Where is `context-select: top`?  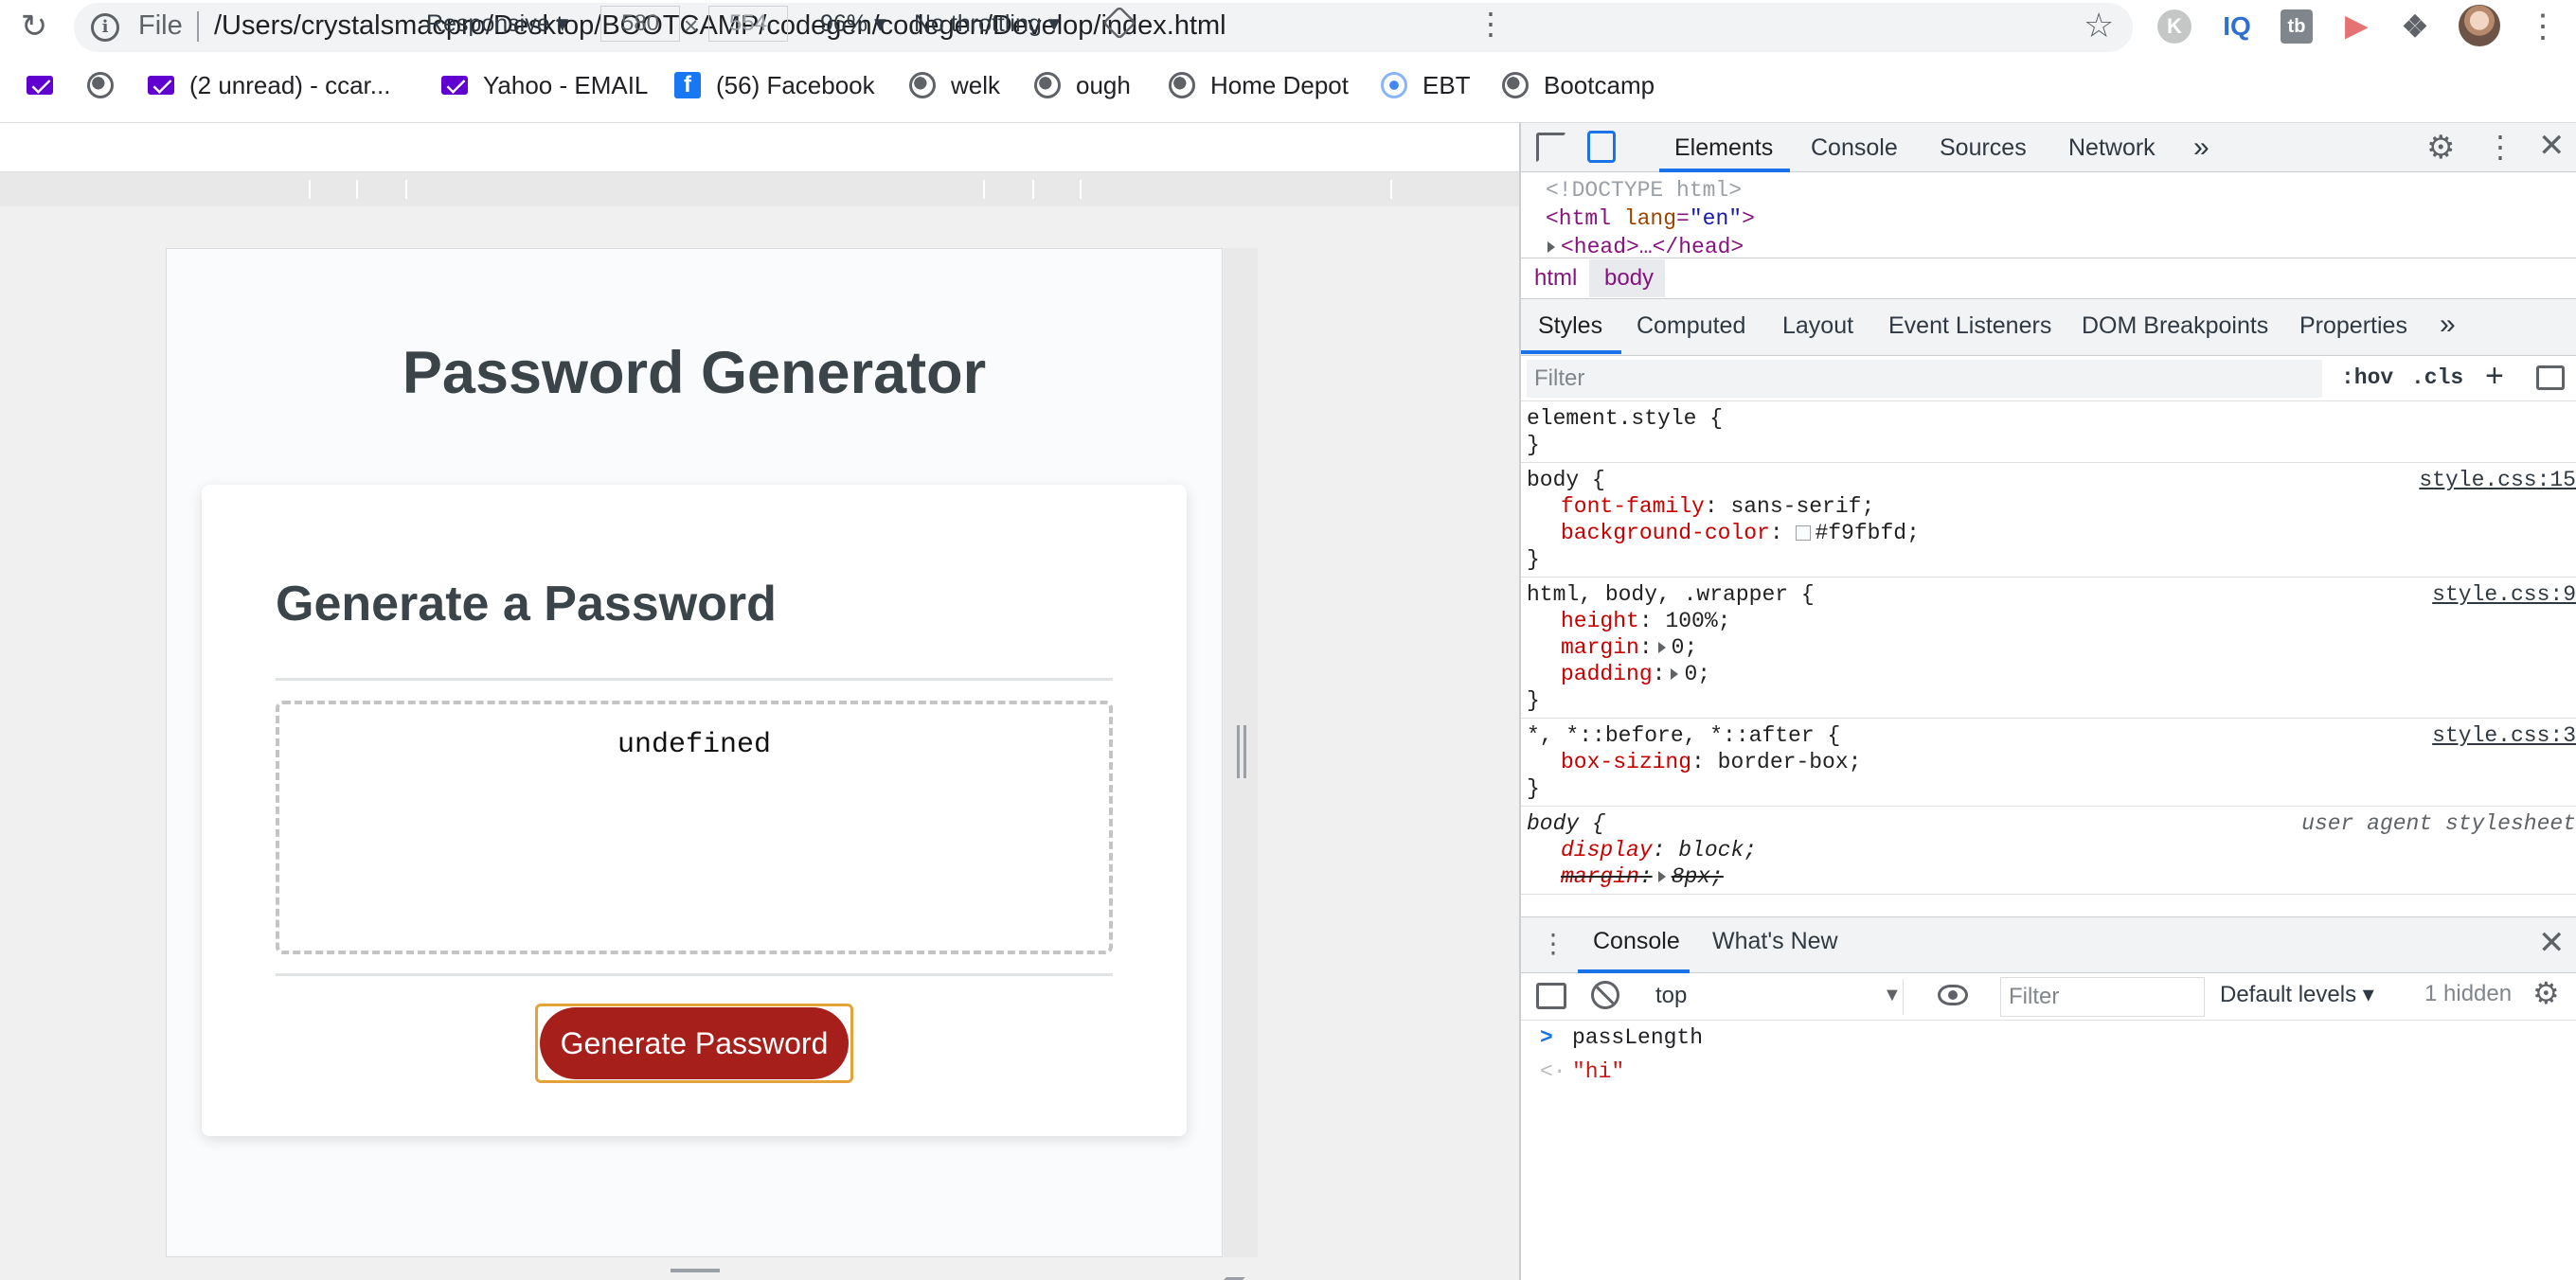 context-select: top is located at coordinates (1773, 997).